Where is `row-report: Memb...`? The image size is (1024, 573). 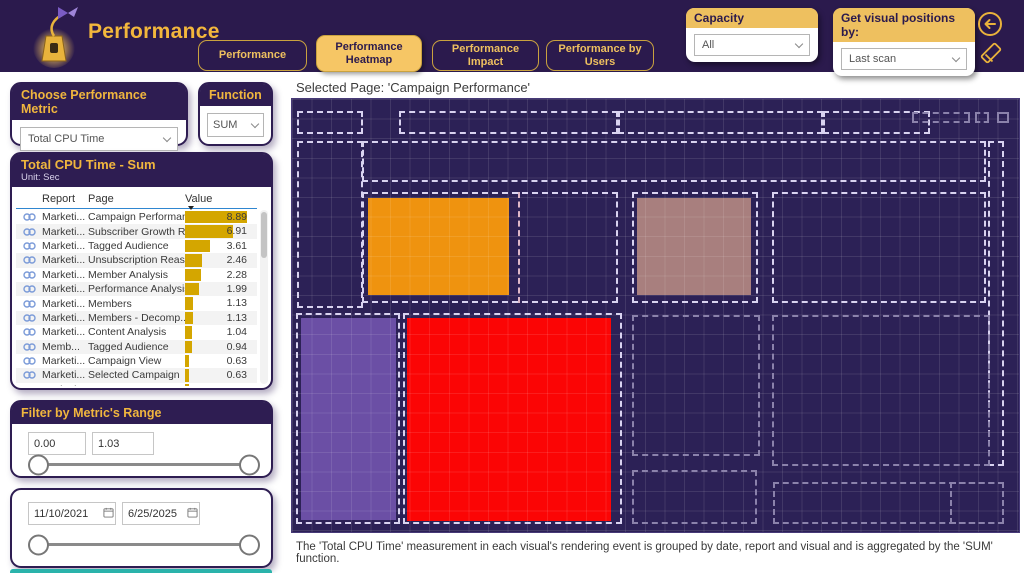
row-report: Memb... is located at coordinates (61, 346).